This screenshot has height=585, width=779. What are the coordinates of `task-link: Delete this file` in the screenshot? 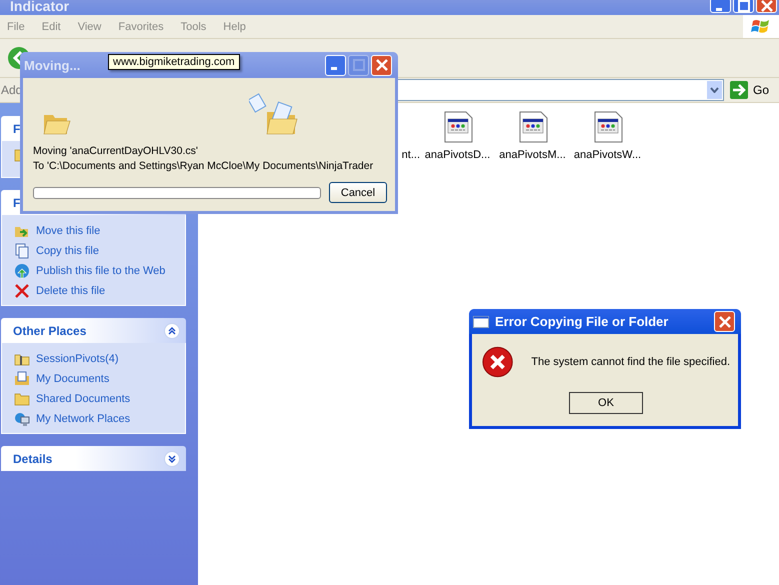 It's located at (71, 291).